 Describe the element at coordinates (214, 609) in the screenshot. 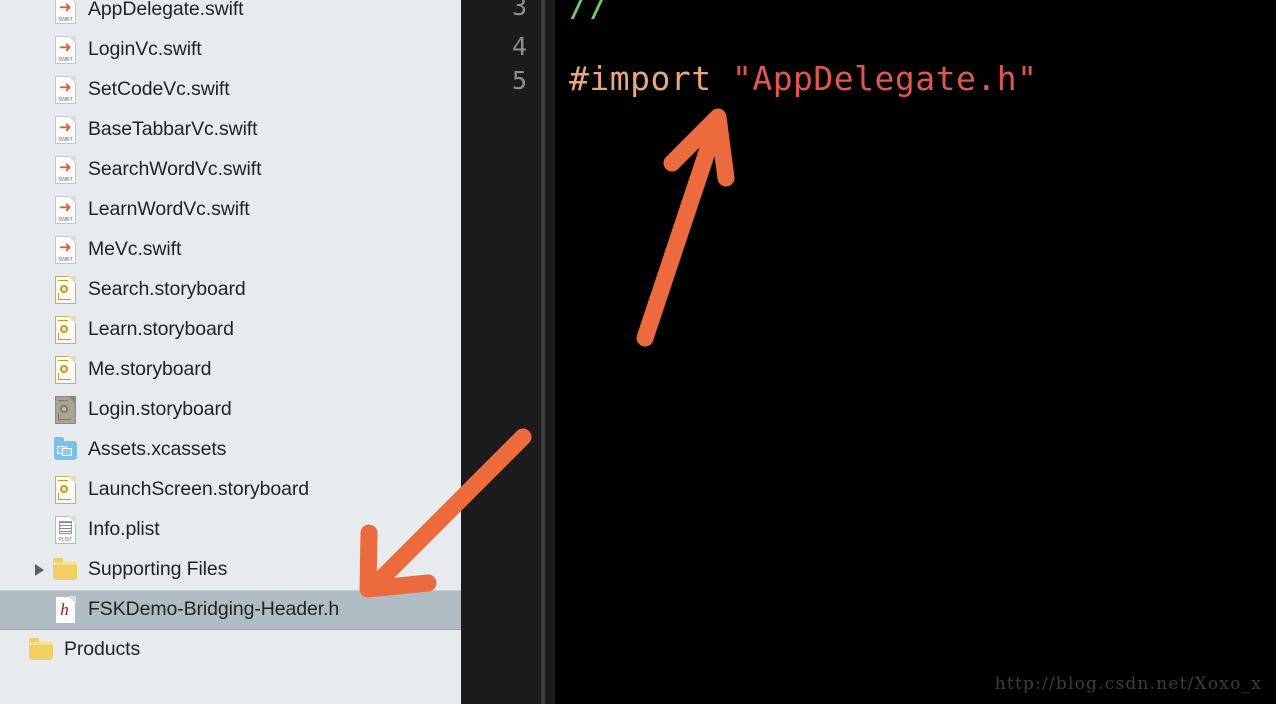

I see `file-name-label: FSKDemo-Bridging-Header.h` at that location.